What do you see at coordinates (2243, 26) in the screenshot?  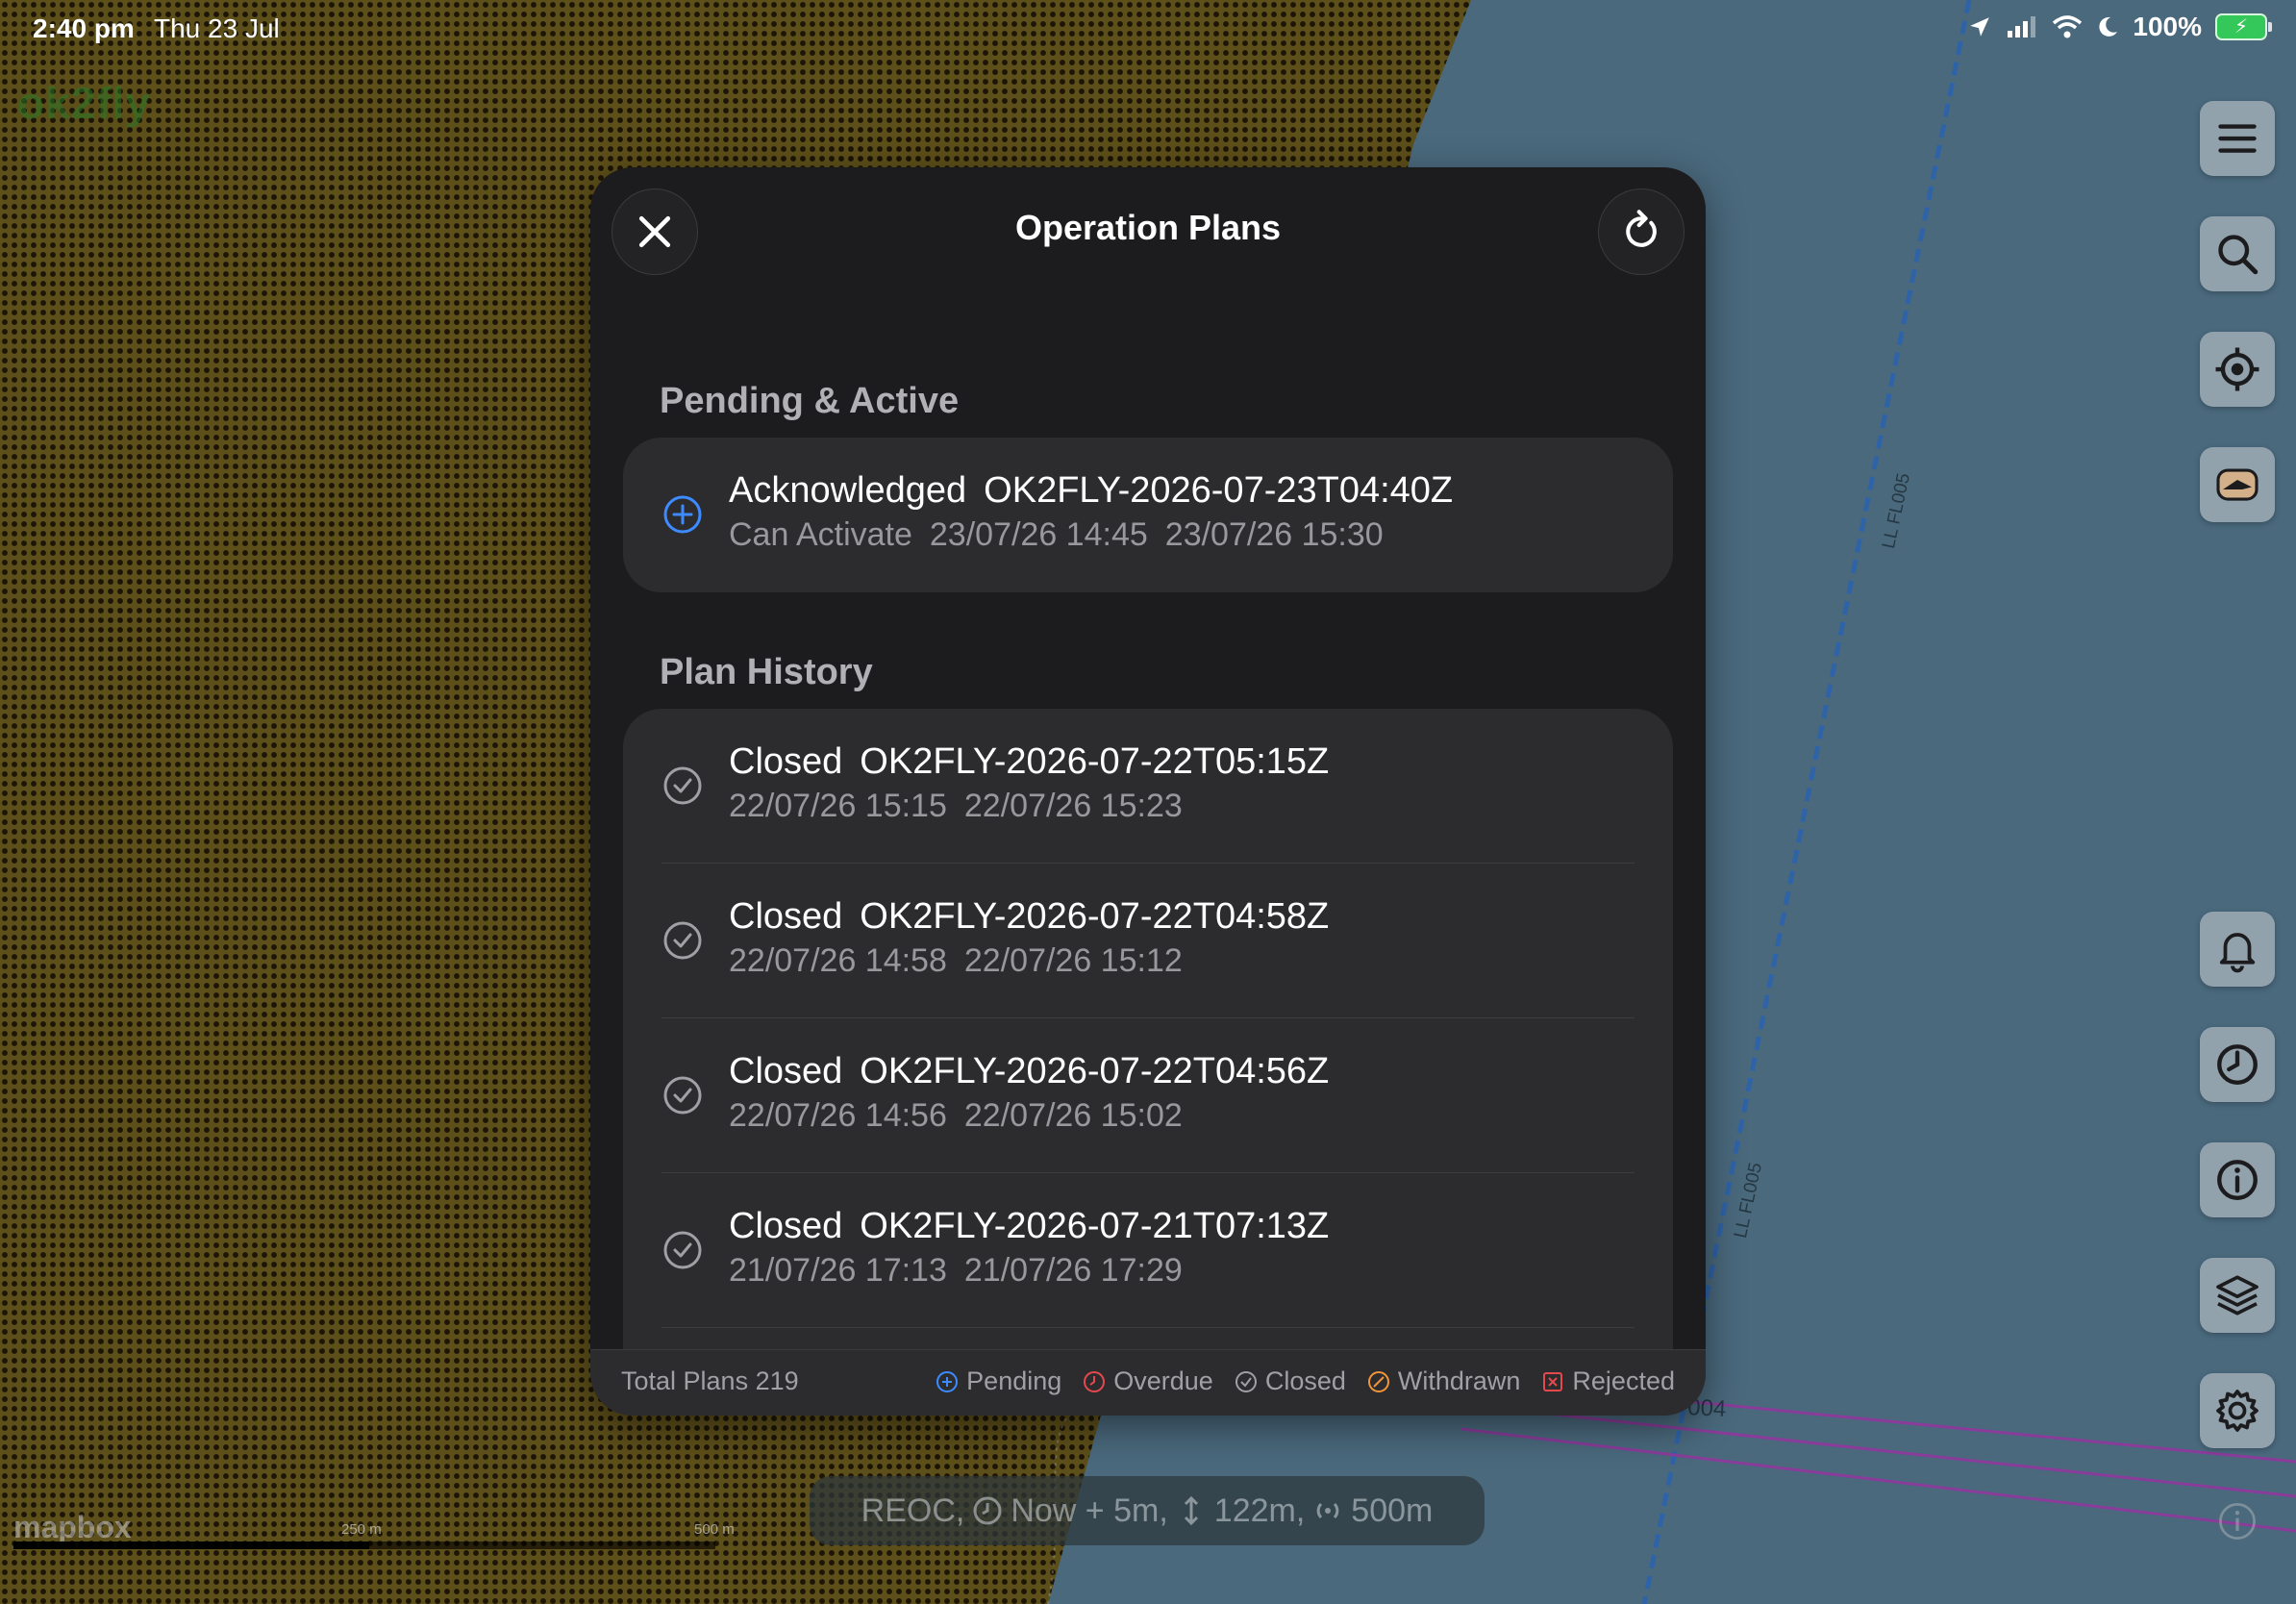 I see `battery-icon: ⚡` at bounding box center [2243, 26].